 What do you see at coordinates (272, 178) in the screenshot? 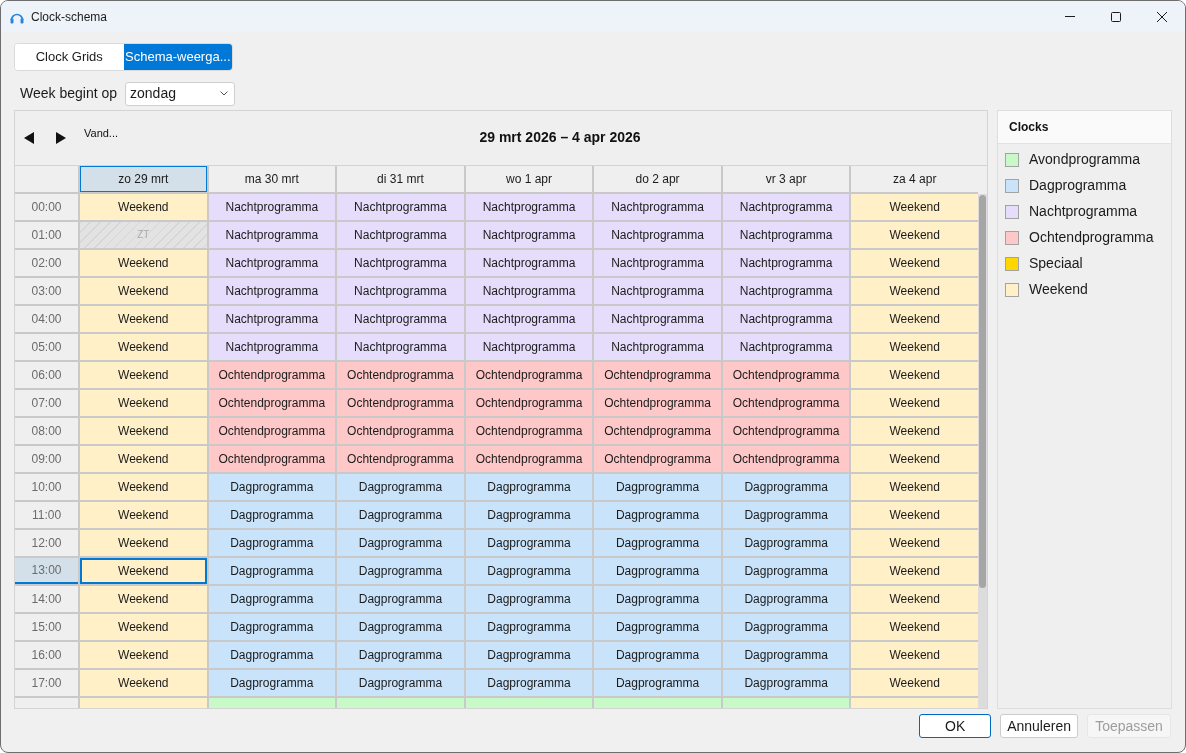
I see `day-header: ma 30 mrt` at bounding box center [272, 178].